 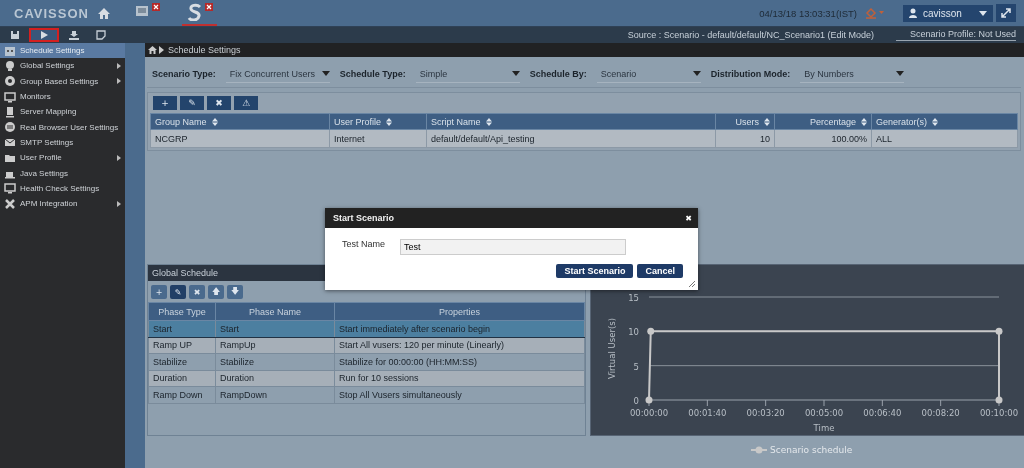 I want to click on sidebar-item: Server Mapping, so click(x=62, y=112).